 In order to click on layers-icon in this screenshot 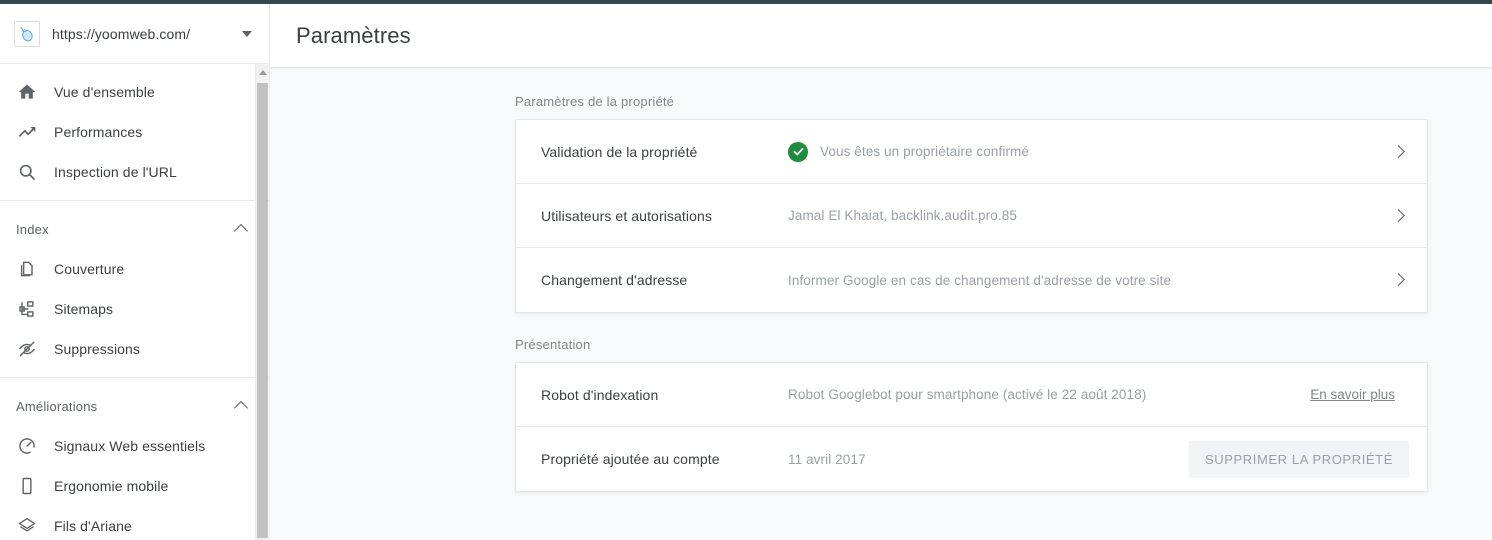, I will do `click(27, 526)`.